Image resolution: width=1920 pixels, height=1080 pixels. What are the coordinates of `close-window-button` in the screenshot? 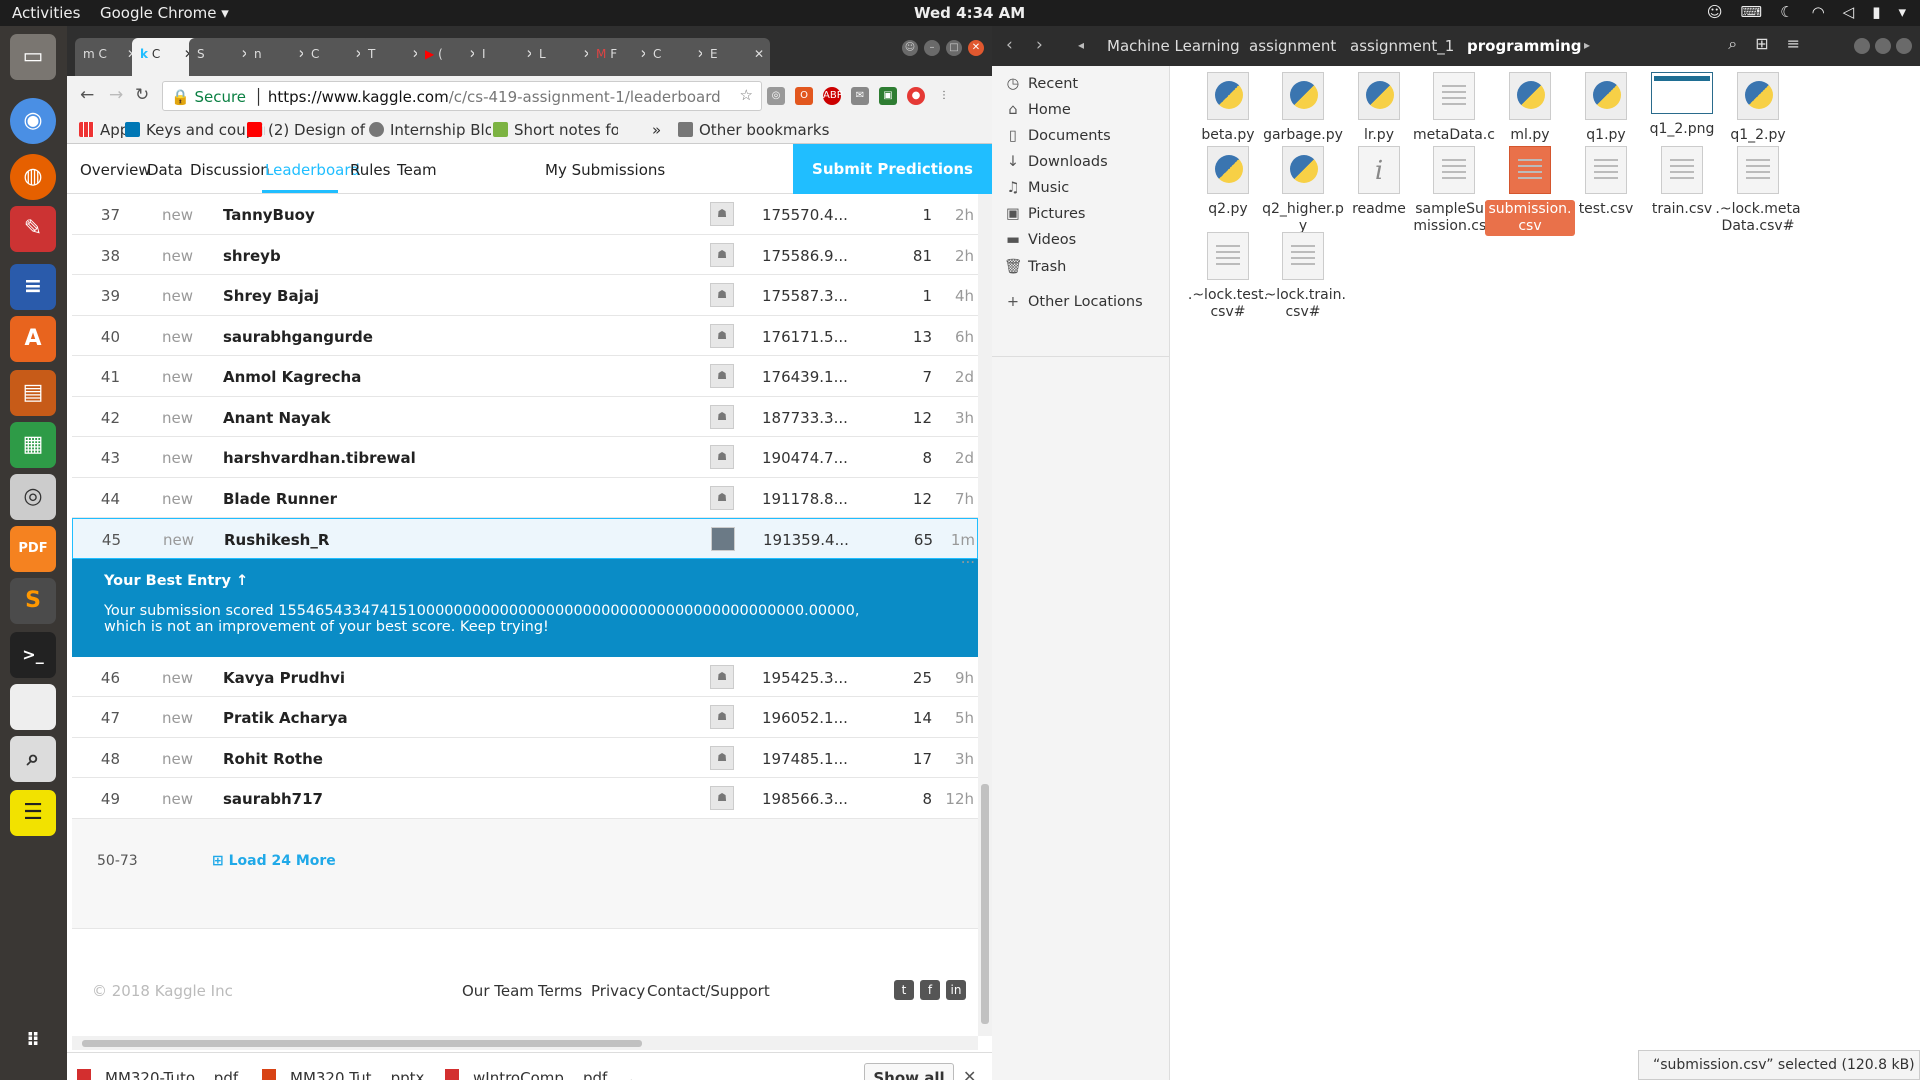 It's located at (1904, 46).